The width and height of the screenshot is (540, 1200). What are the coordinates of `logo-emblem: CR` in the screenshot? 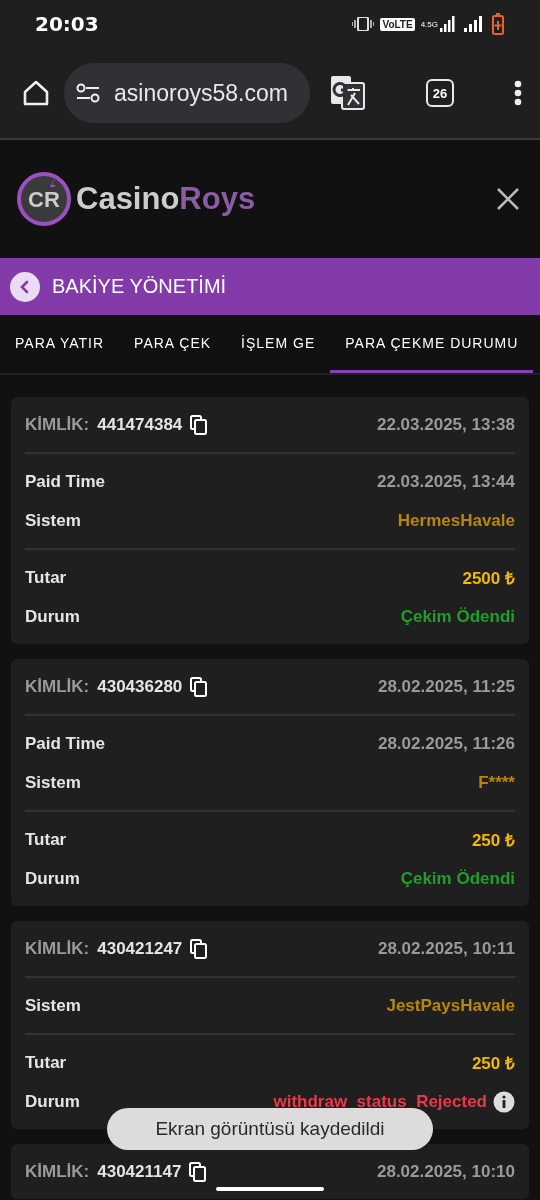 It's located at (44, 199).